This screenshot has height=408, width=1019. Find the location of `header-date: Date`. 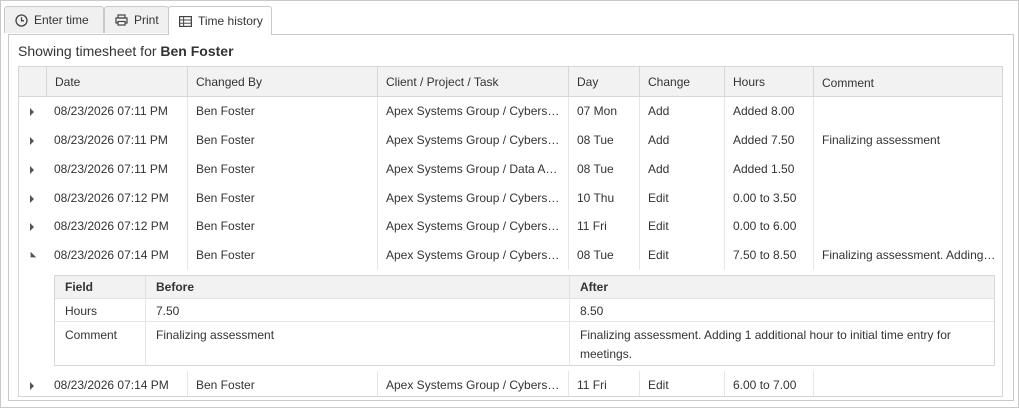

header-date: Date is located at coordinates (116, 81).